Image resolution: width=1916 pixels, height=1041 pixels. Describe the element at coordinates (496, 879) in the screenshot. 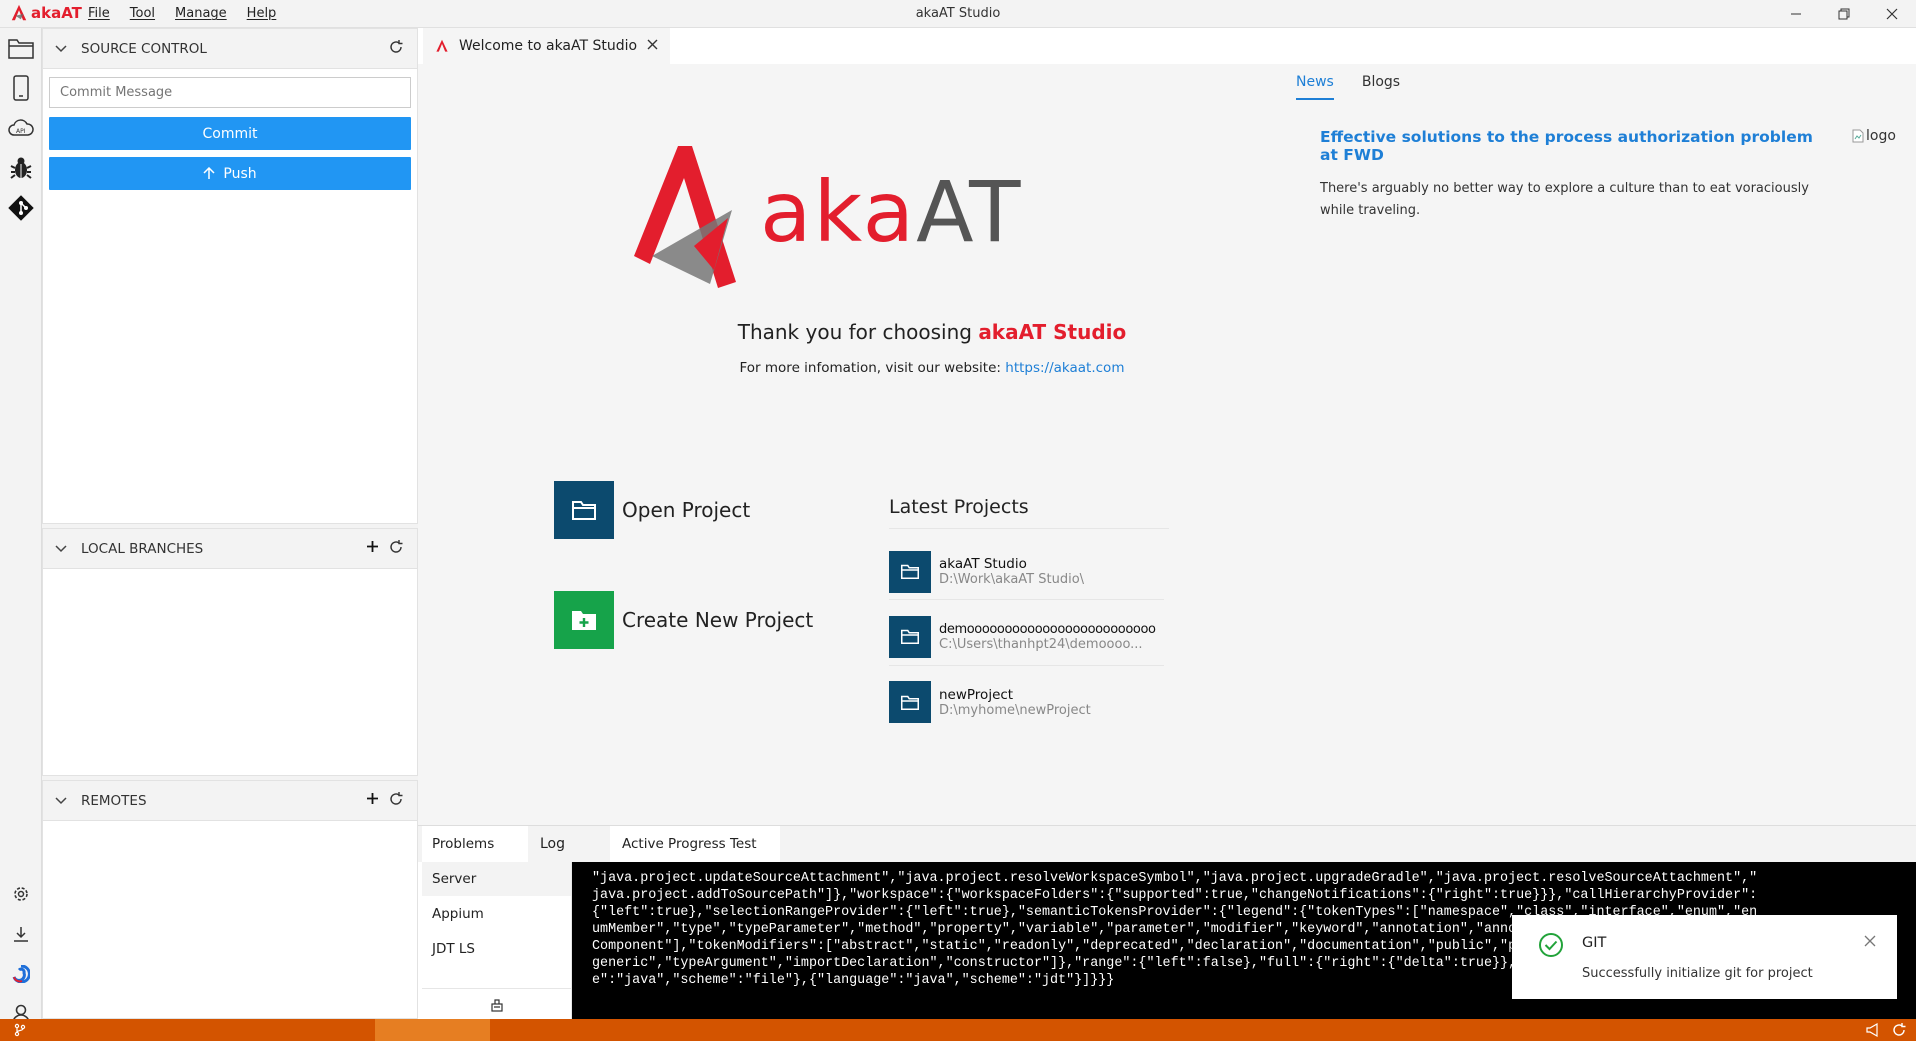

I see `log-source-server: Server` at that location.